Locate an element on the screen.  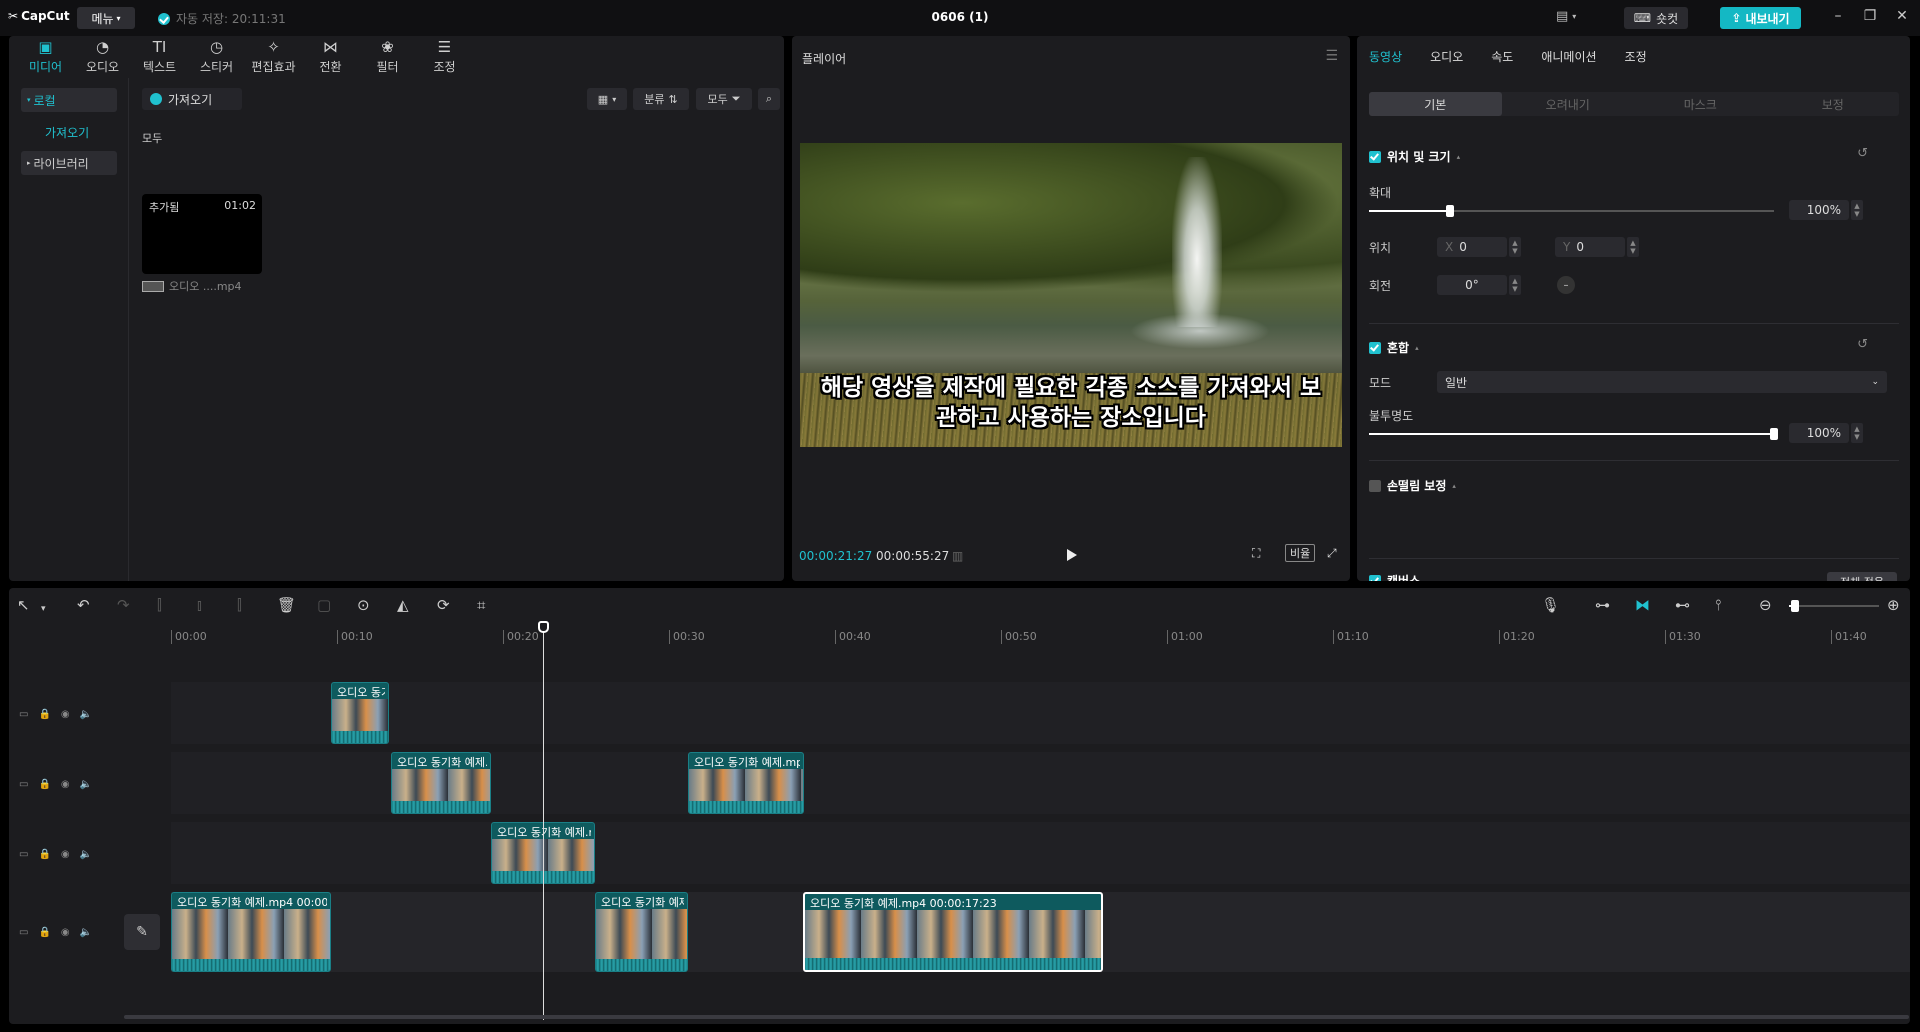
scale-stepper: ▲ ▼ is located at coordinates (1857, 210).